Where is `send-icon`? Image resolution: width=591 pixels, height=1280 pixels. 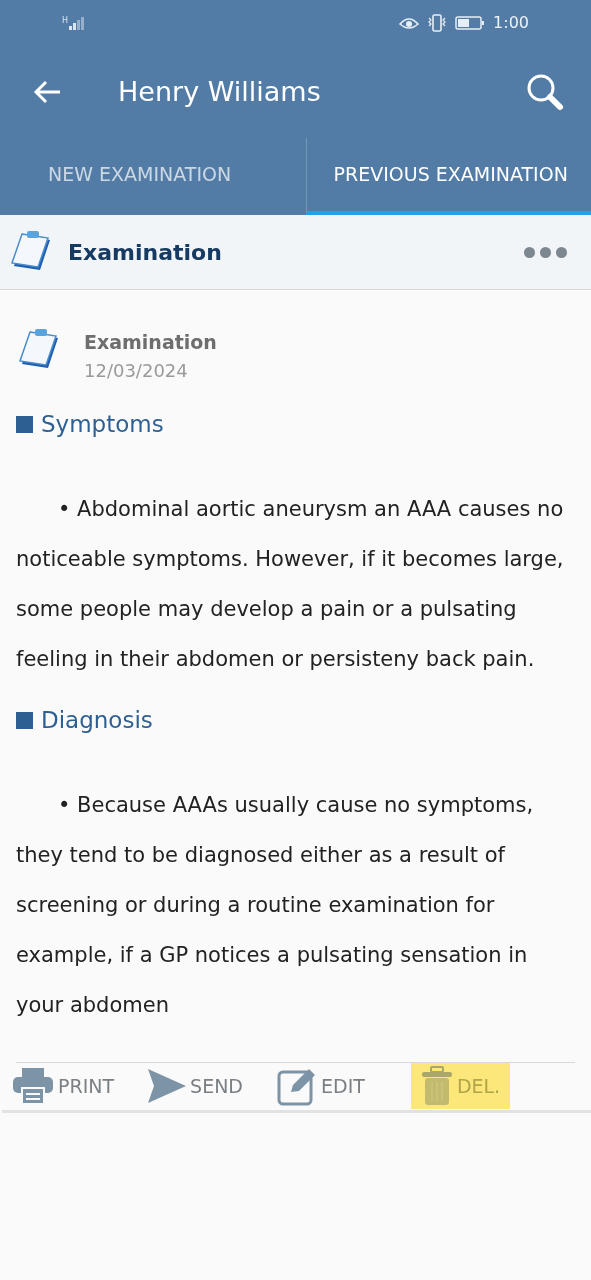 send-icon is located at coordinates (167, 1086).